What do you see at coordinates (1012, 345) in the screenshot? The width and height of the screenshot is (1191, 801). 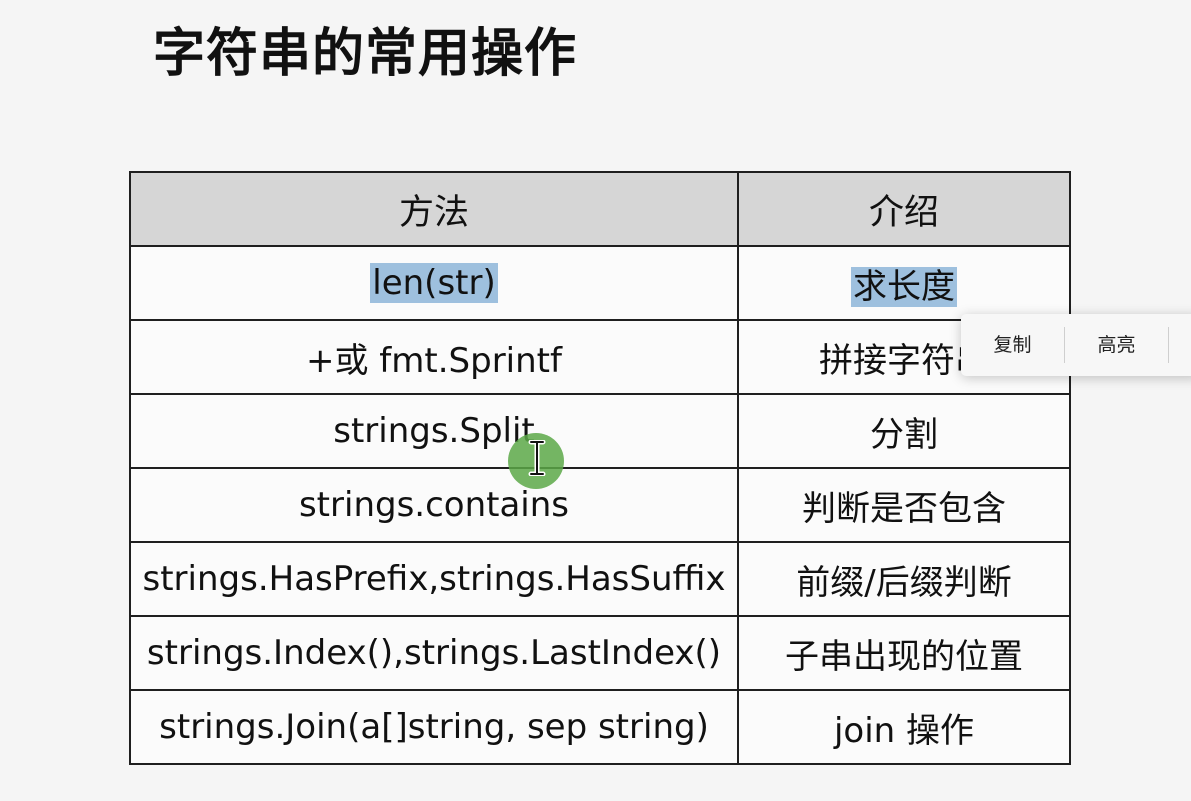 I see `copy-menu-item: 复制` at bounding box center [1012, 345].